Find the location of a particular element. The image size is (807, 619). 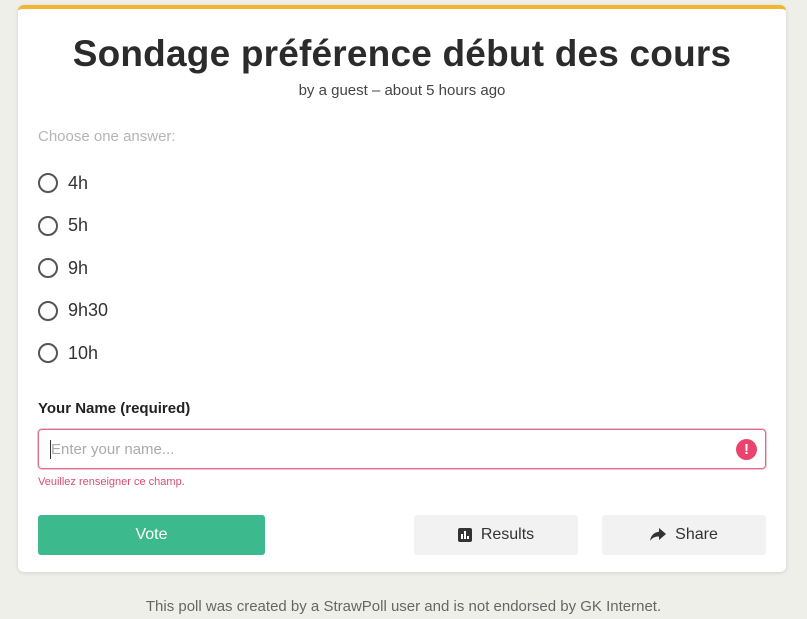

option-label: 10h is located at coordinates (83, 352).